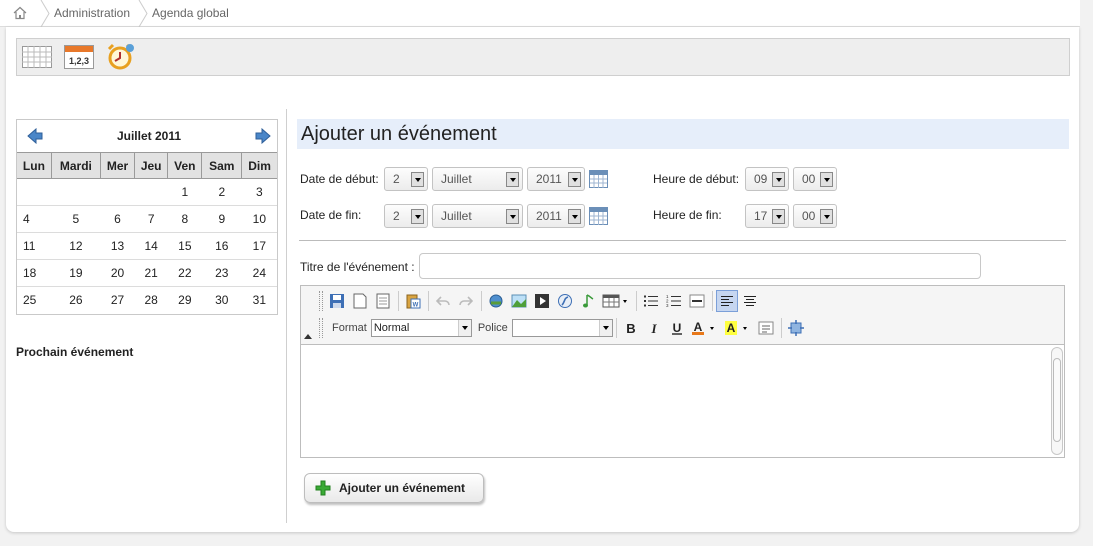 The image size is (1093, 546). What do you see at coordinates (738, 328) in the screenshot?
I see `background-color-icon: A` at bounding box center [738, 328].